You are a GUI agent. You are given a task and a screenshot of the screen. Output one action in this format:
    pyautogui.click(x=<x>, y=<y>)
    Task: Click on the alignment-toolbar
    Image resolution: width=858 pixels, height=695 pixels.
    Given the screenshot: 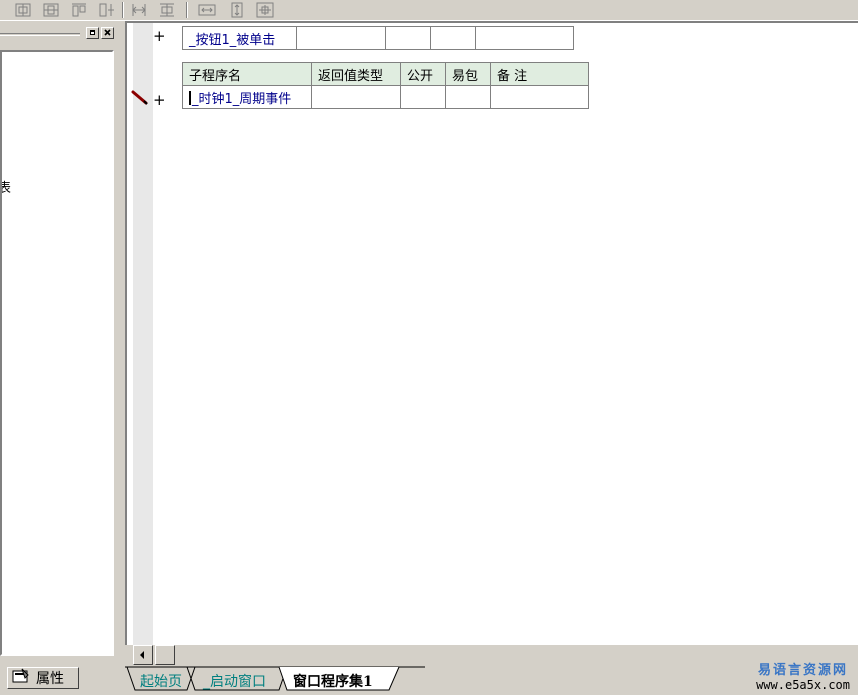 What is the action you would take?
    pyautogui.click(x=429, y=10)
    